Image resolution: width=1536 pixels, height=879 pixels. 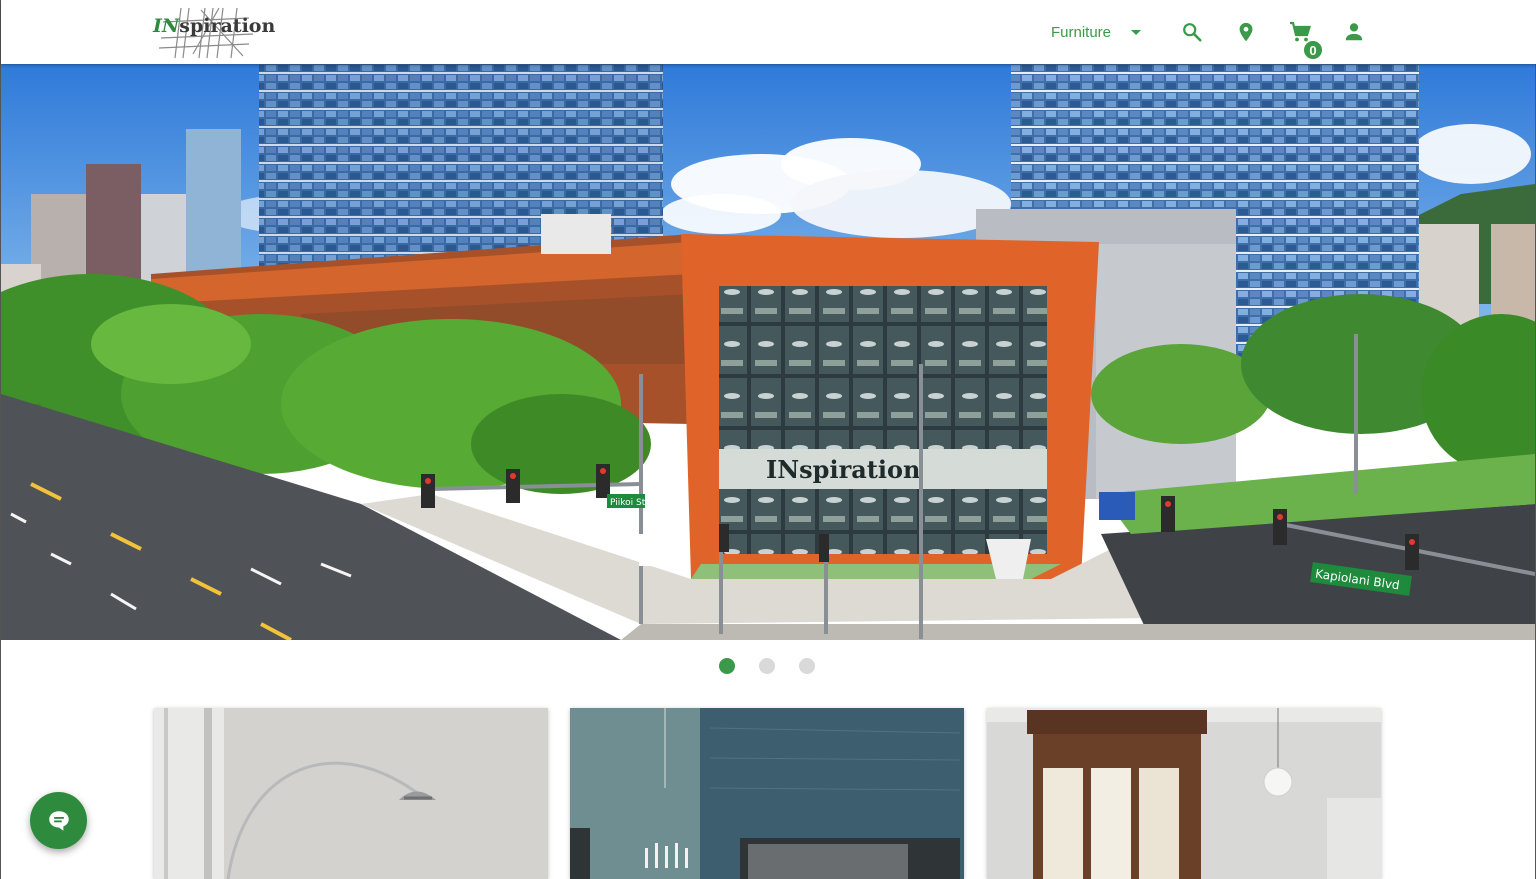 What do you see at coordinates (1136, 32) in the screenshot?
I see `chevron-down-icon` at bounding box center [1136, 32].